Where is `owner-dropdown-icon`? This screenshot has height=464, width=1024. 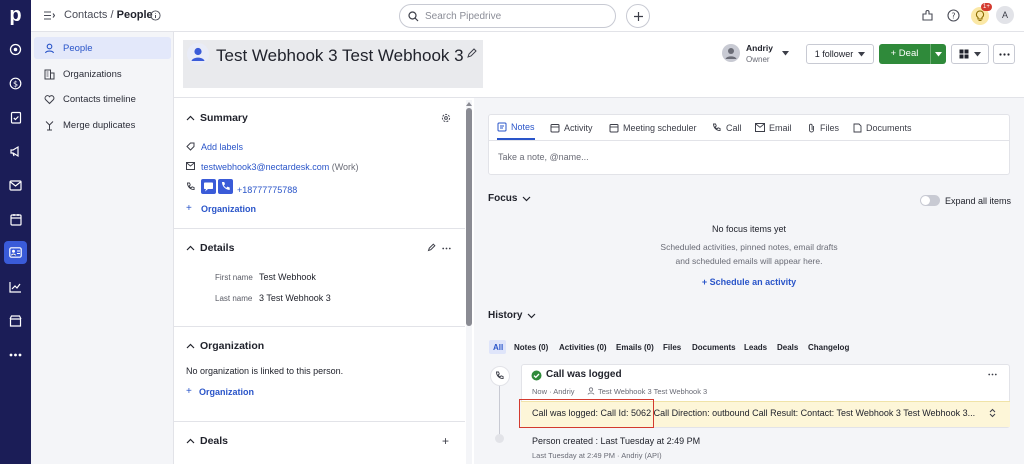 owner-dropdown-icon is located at coordinates (785, 53).